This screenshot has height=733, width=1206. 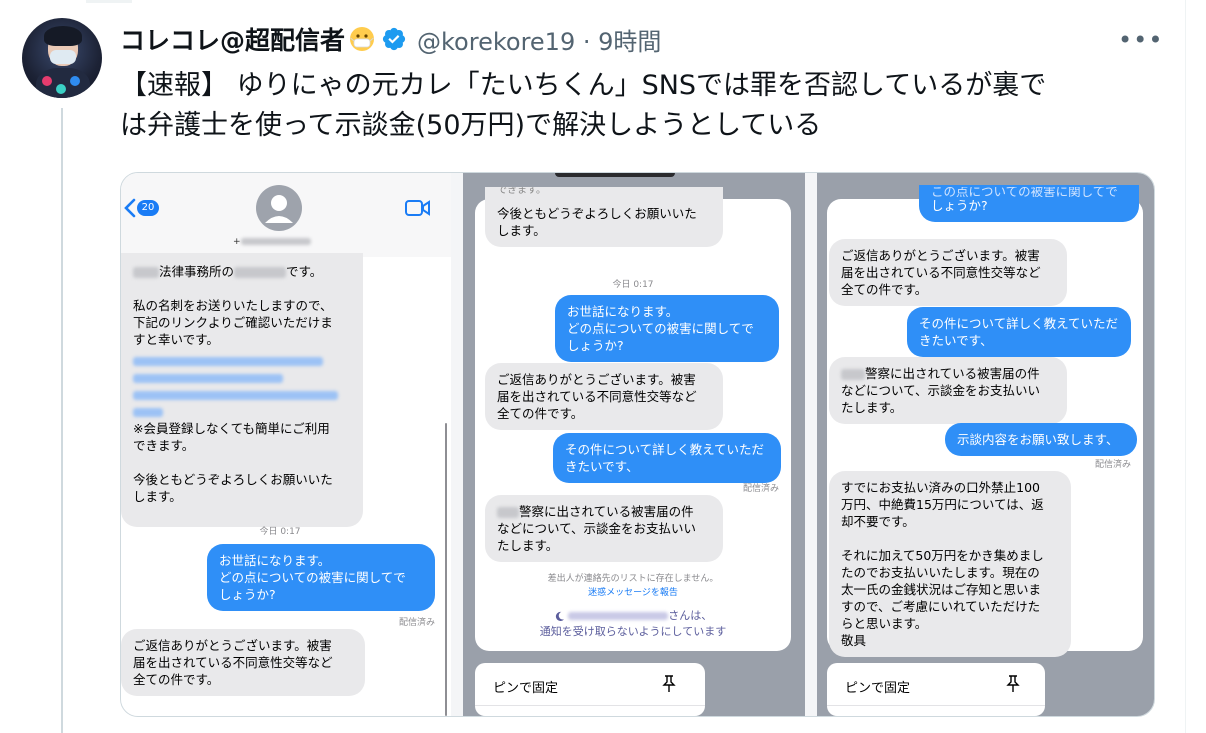 I want to click on tweet-text-line: は弁護士を使って示談金(50万円)で解決しようとしている, so click(x=471, y=125).